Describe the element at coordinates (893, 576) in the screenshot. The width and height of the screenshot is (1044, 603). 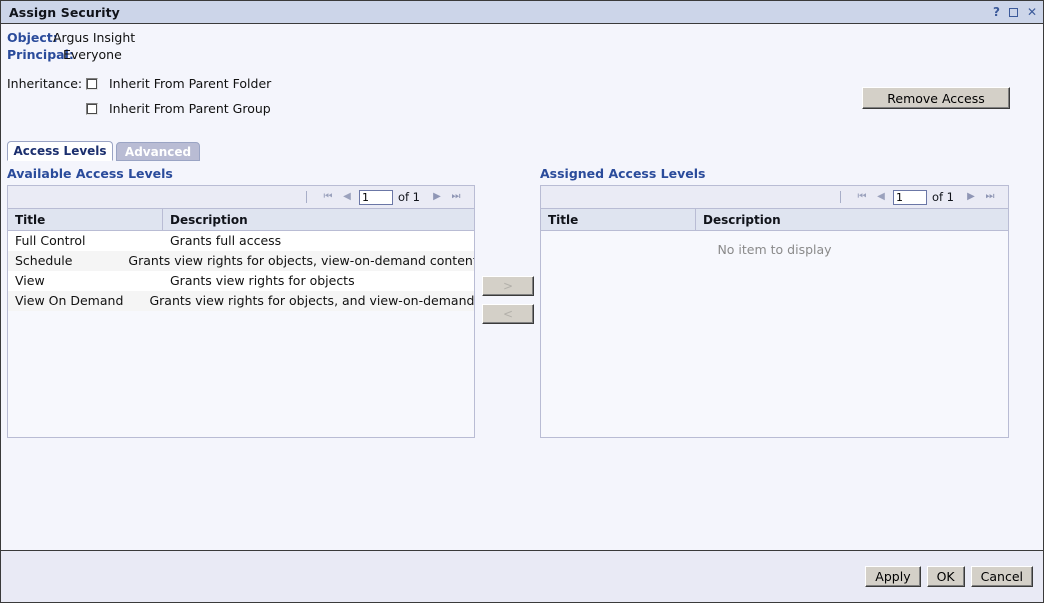
I see `apply-button: Apply` at that location.